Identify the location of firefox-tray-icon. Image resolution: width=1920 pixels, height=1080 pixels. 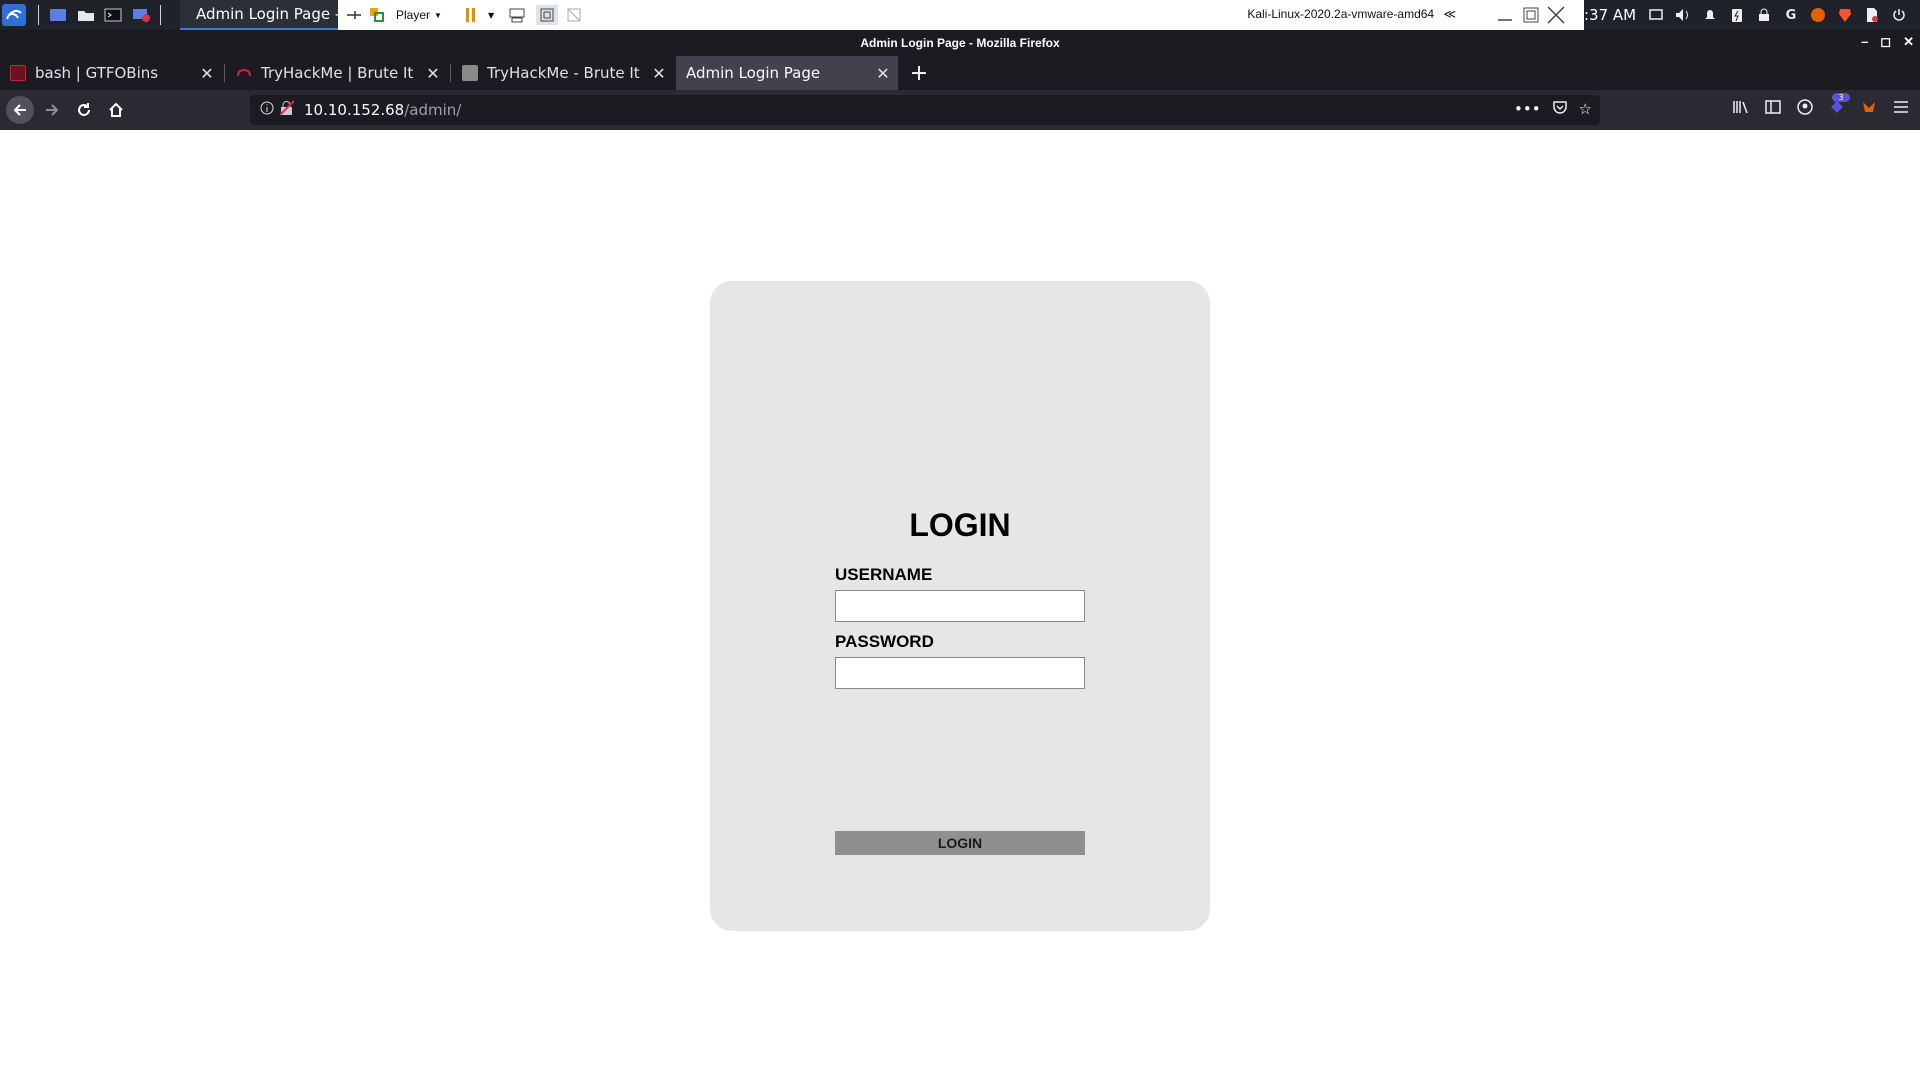
(1818, 15).